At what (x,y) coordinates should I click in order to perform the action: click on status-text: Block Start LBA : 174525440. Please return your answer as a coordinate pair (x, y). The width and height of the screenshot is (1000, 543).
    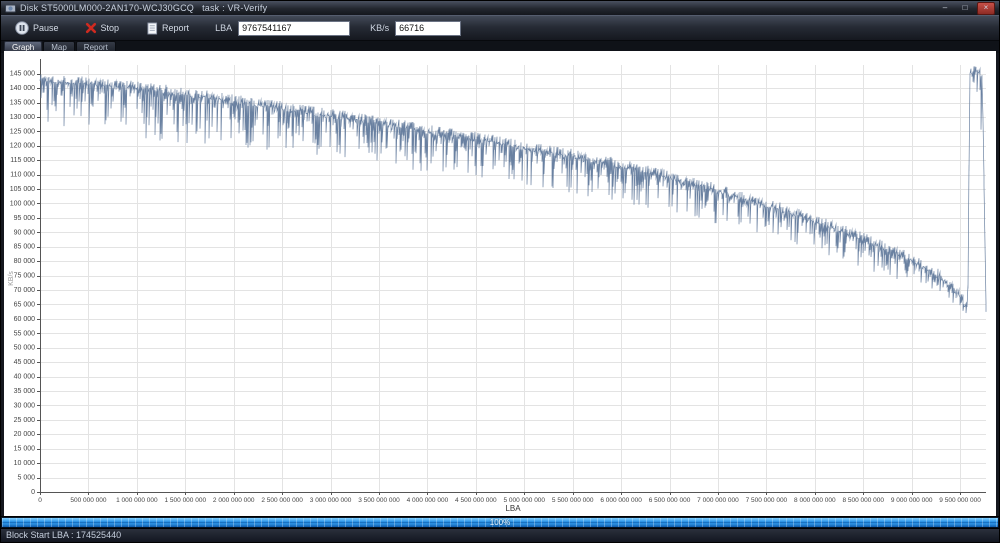
    Looking at the image, I should click on (64, 535).